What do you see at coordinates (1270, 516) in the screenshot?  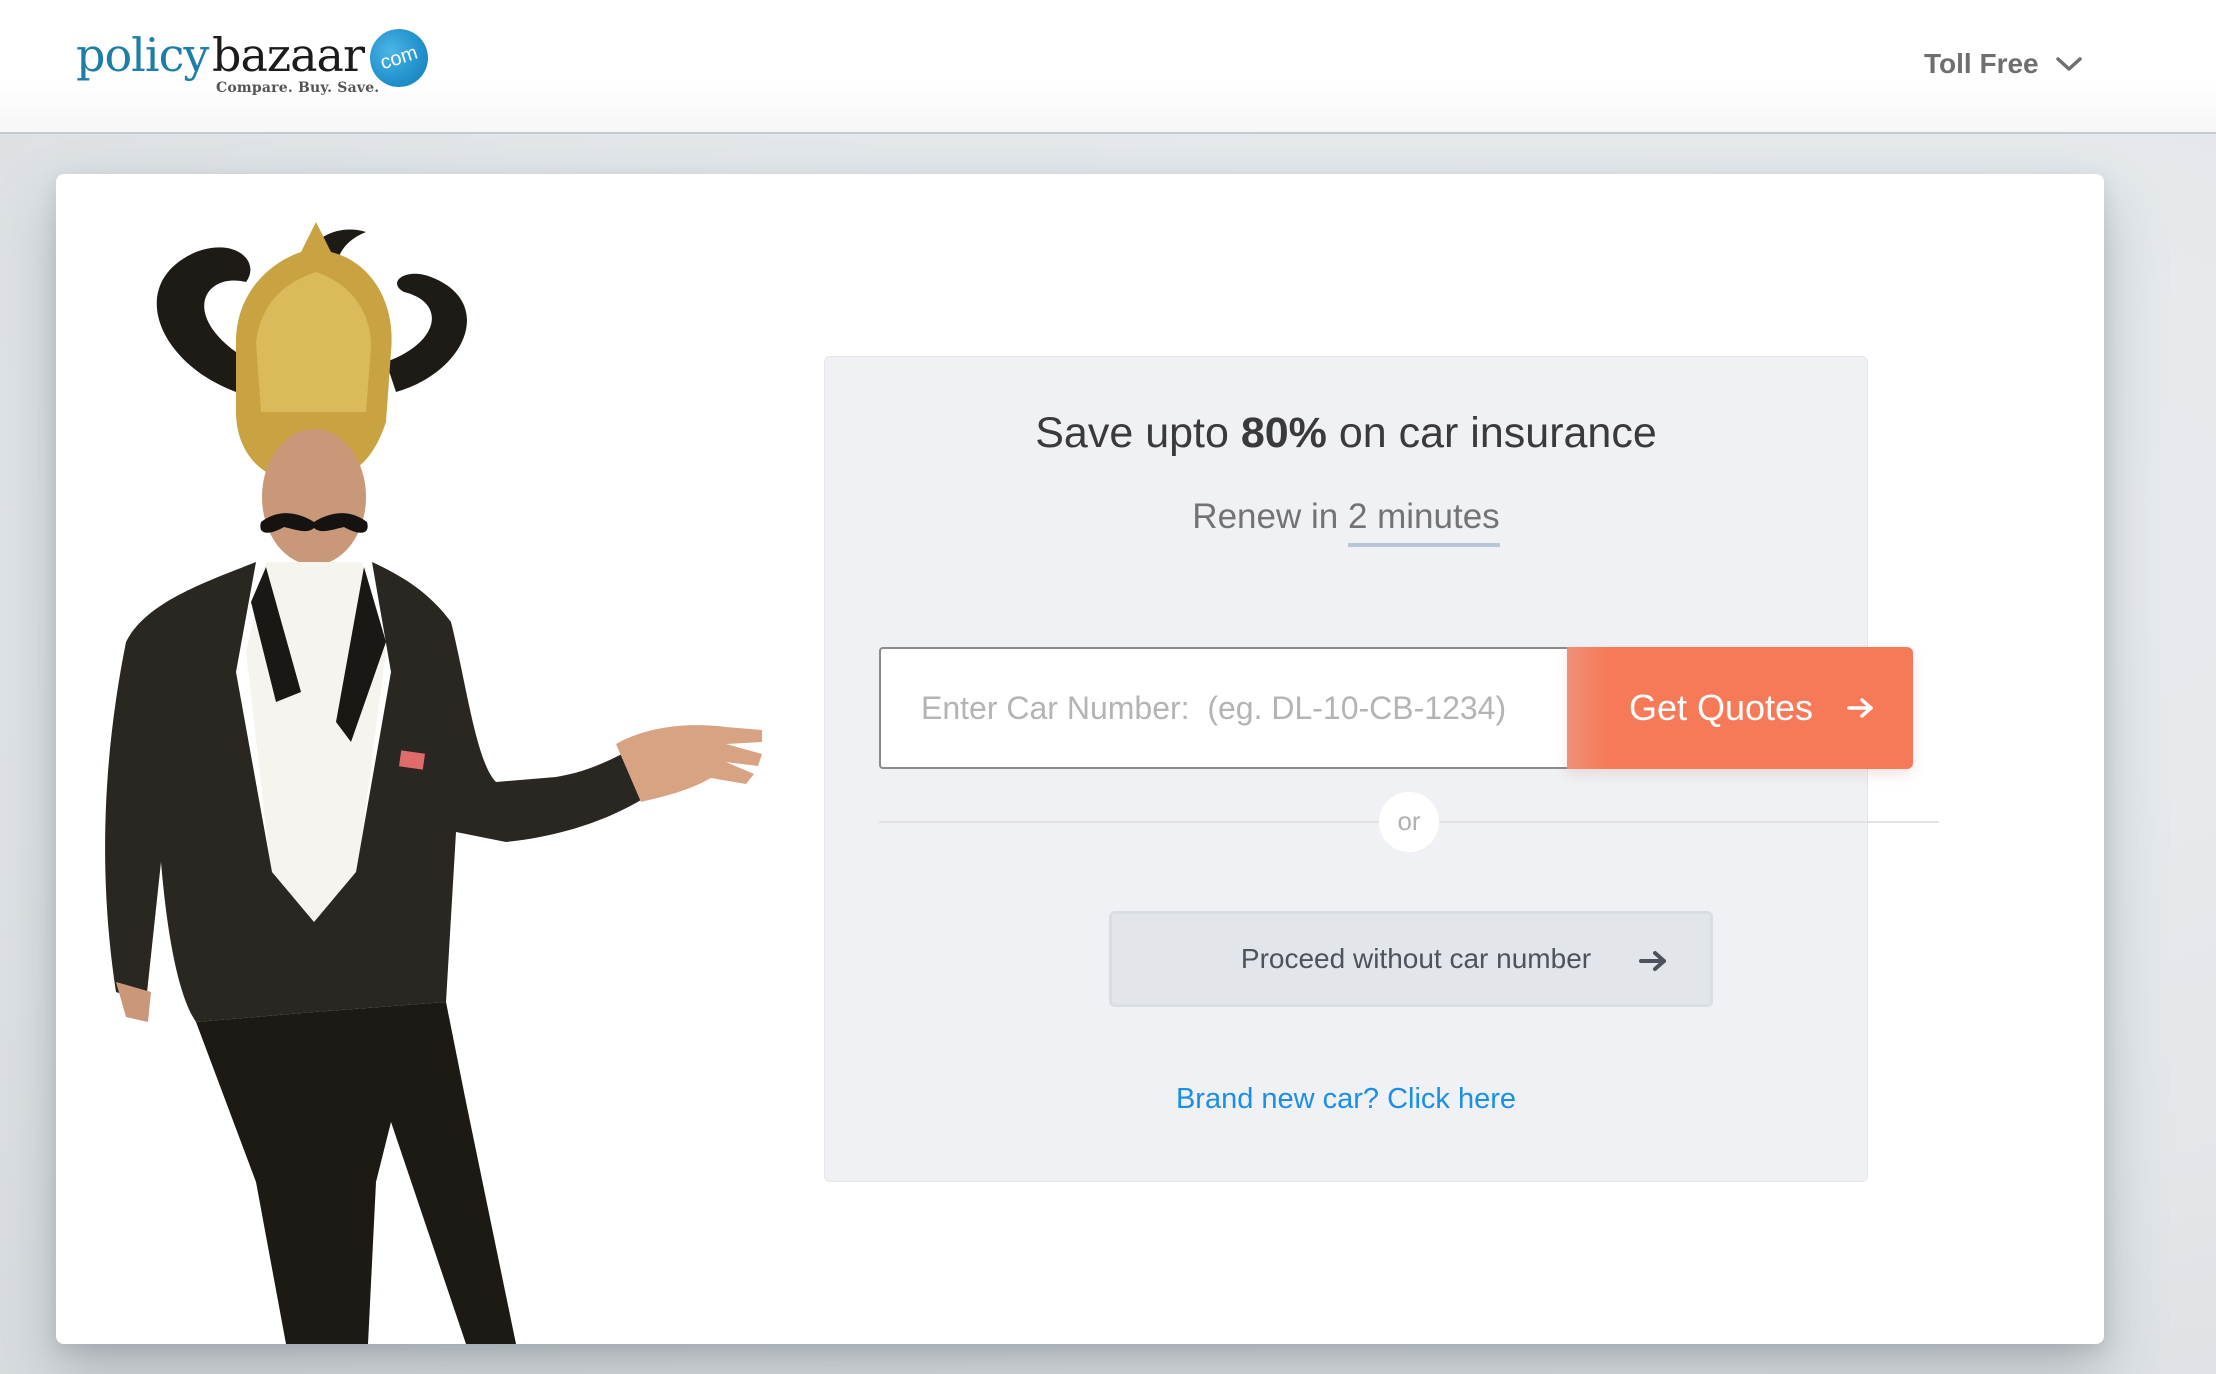 I see `subline-prefix: Renew in` at bounding box center [1270, 516].